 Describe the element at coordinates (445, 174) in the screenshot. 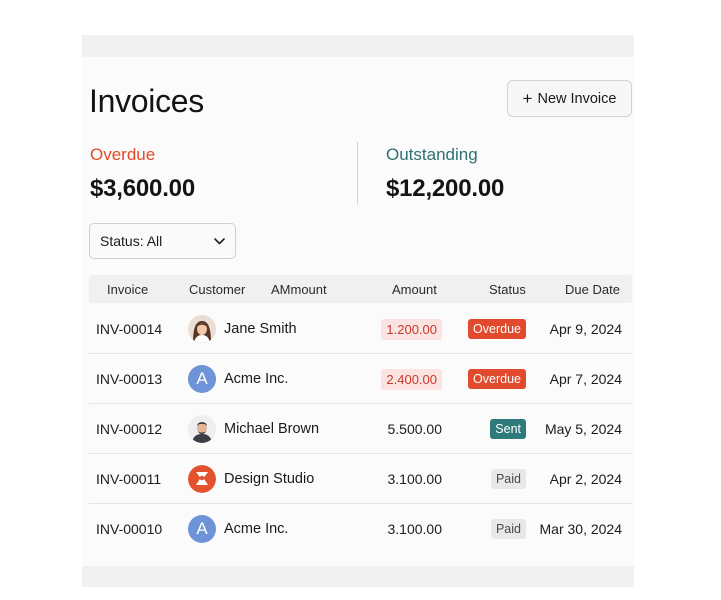

I see `outstanding-summary: Outstanding $12,200.00` at that location.